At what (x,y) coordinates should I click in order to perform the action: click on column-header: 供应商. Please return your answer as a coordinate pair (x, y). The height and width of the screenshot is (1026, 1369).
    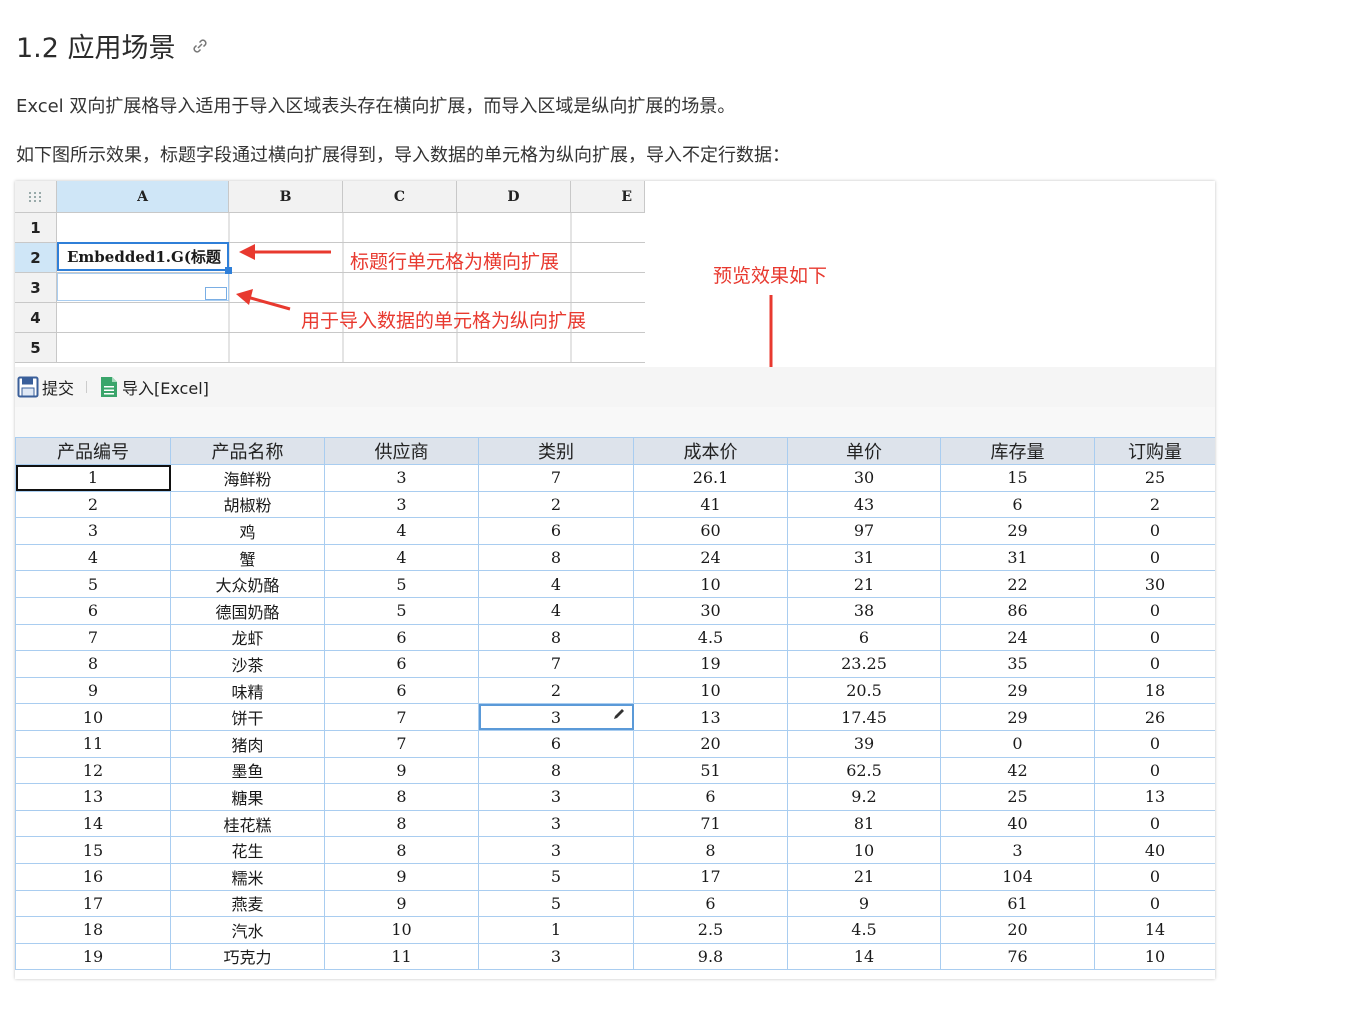
    Looking at the image, I should click on (401, 451).